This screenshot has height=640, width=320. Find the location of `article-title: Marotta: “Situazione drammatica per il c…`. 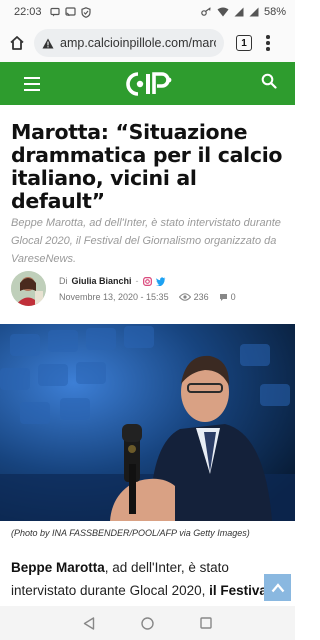

article-title: Marotta: “Situazione drammatica per il c… is located at coordinates (147, 166).